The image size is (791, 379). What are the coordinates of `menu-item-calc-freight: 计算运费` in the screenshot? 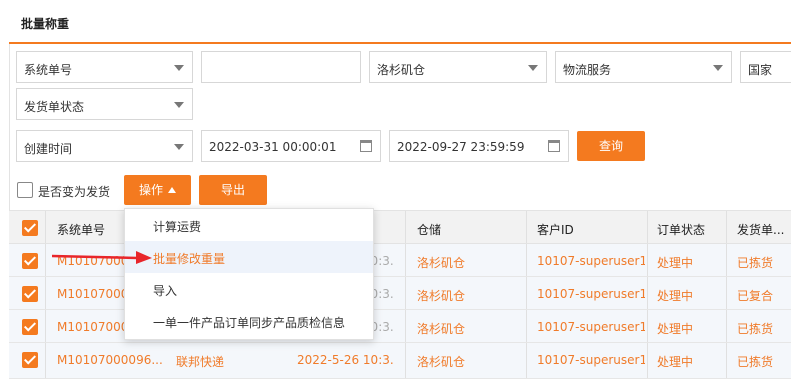 It's located at (249, 225).